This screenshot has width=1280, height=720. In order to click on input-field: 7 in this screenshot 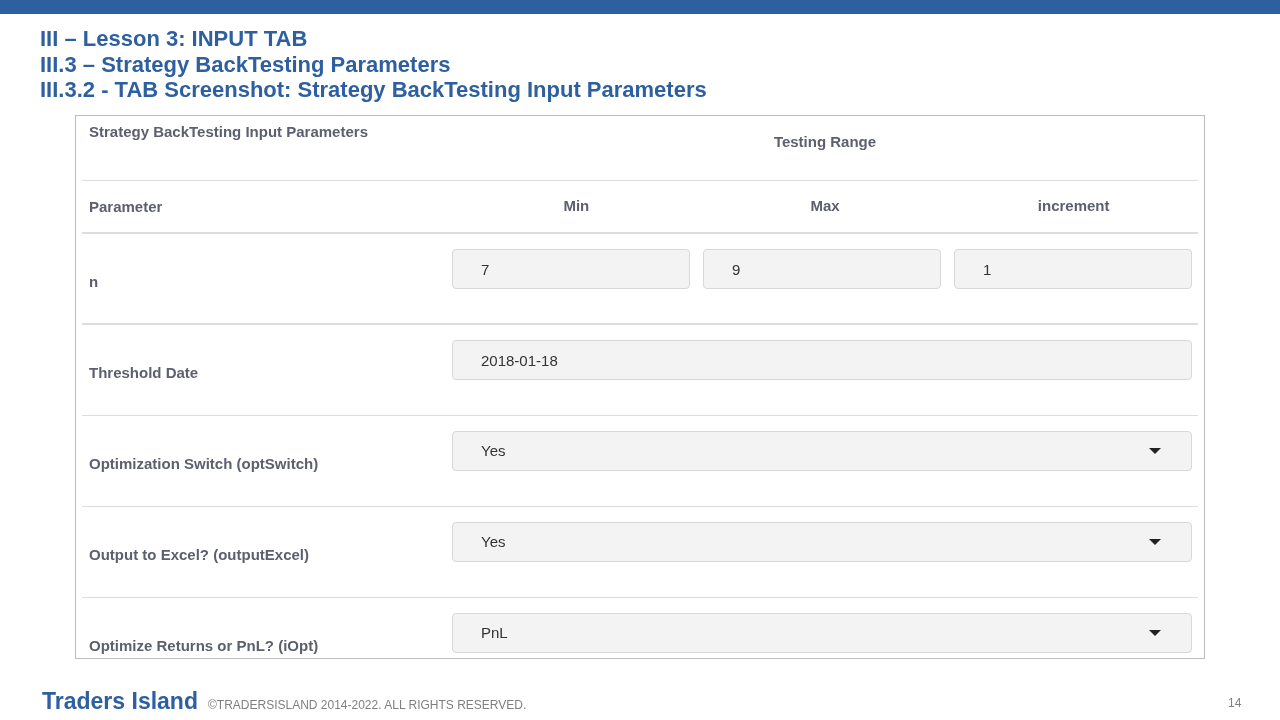, I will do `click(571, 269)`.